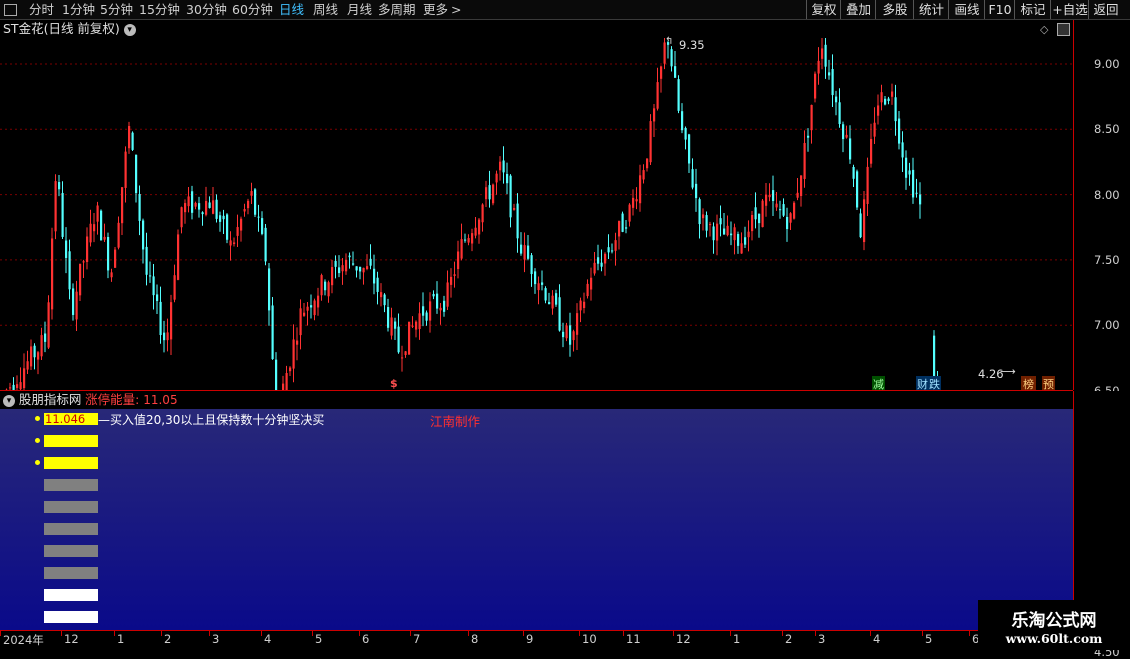  What do you see at coordinates (291, 9) in the screenshot?
I see `period-tab-6: 日线` at bounding box center [291, 9].